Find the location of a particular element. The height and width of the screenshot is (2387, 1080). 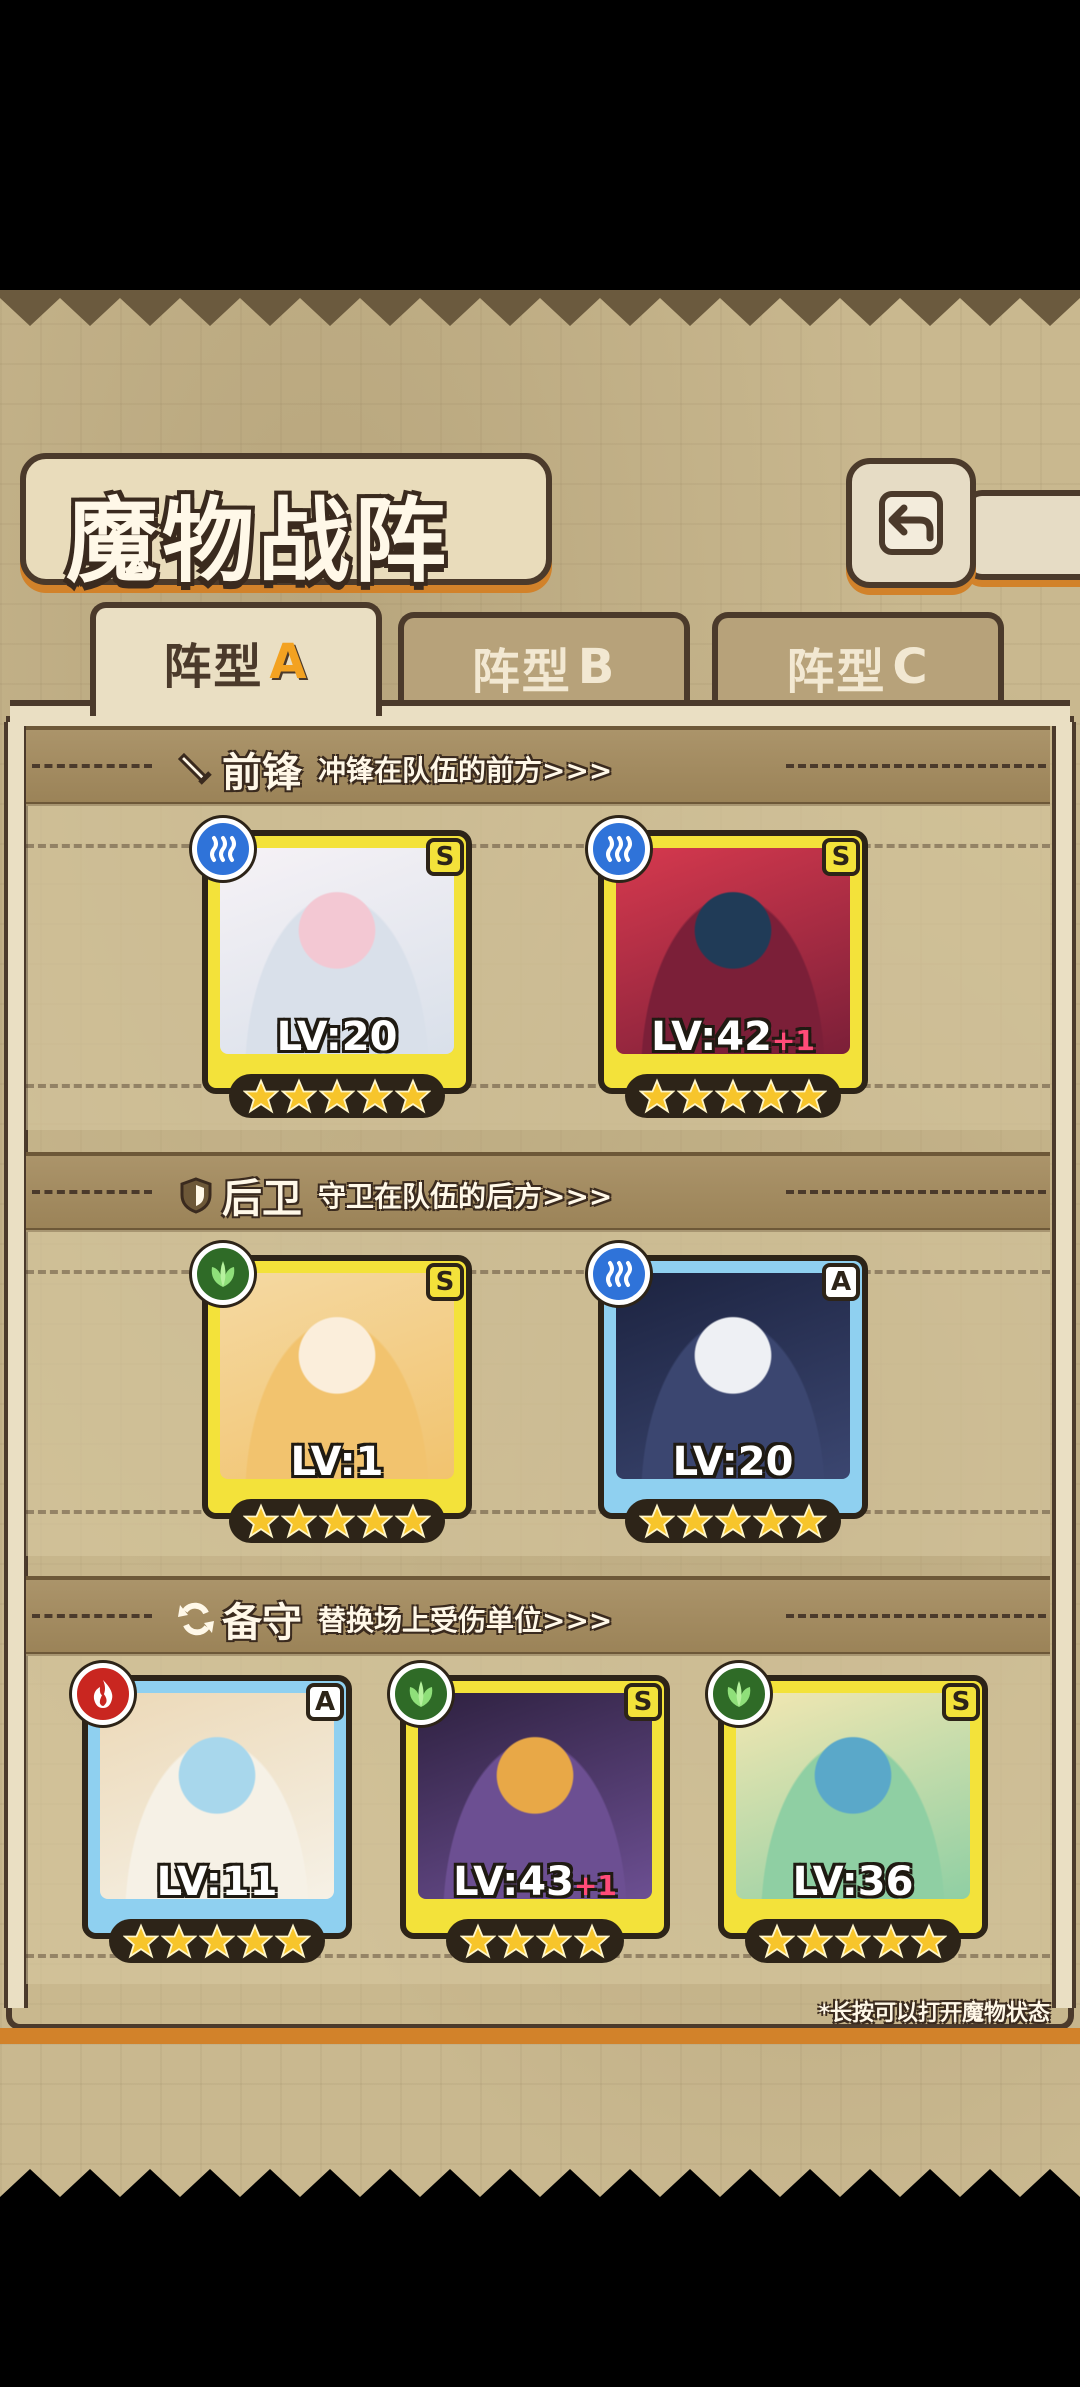

monster-card: S LV:20 is located at coordinates (332, 968).